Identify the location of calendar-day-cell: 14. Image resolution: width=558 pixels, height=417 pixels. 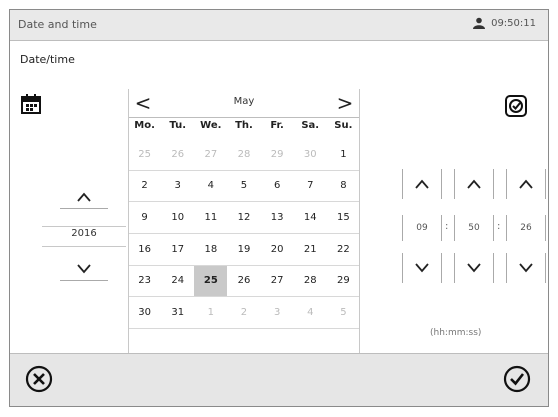
(310, 218).